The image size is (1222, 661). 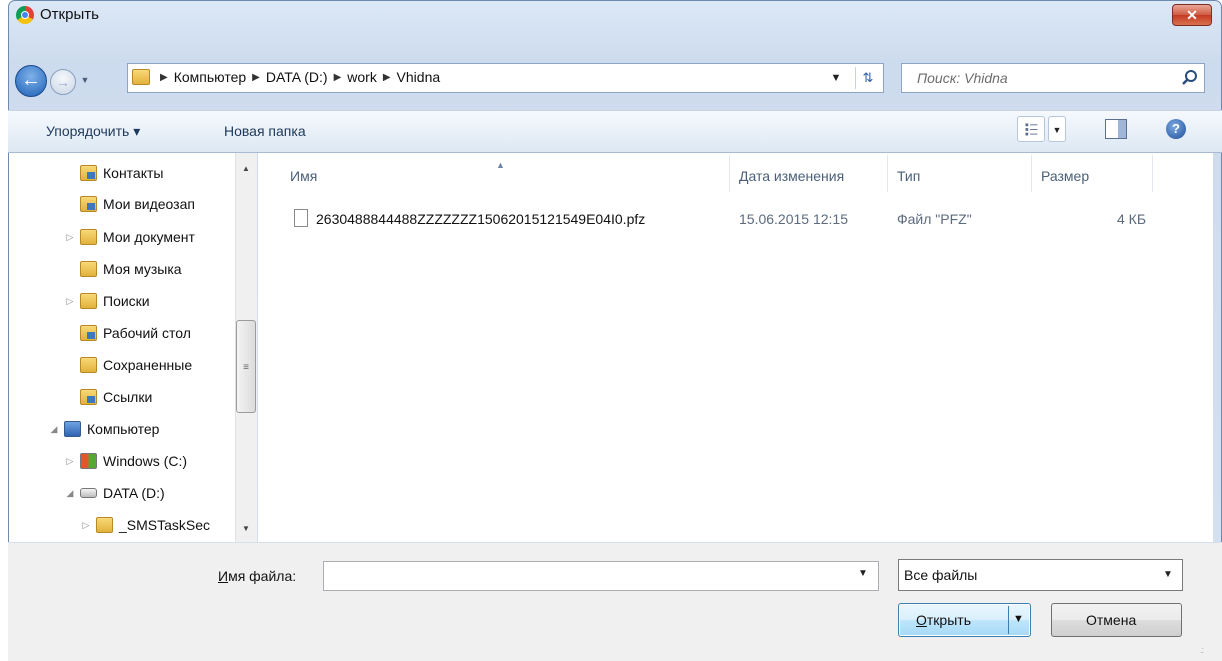 I want to click on file-type: Файл "PFZ", so click(x=934, y=219).